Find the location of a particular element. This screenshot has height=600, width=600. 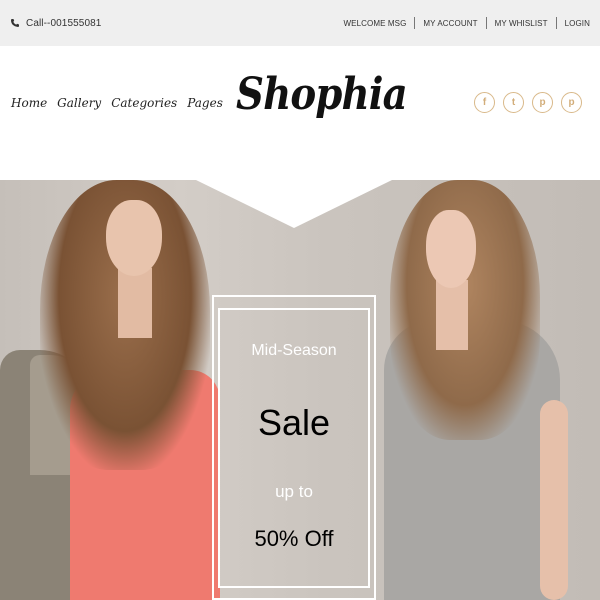

account-links: WELCOME MSG MY ACCOUNT MY WHISLIST LOGIN is located at coordinates (467, 23).